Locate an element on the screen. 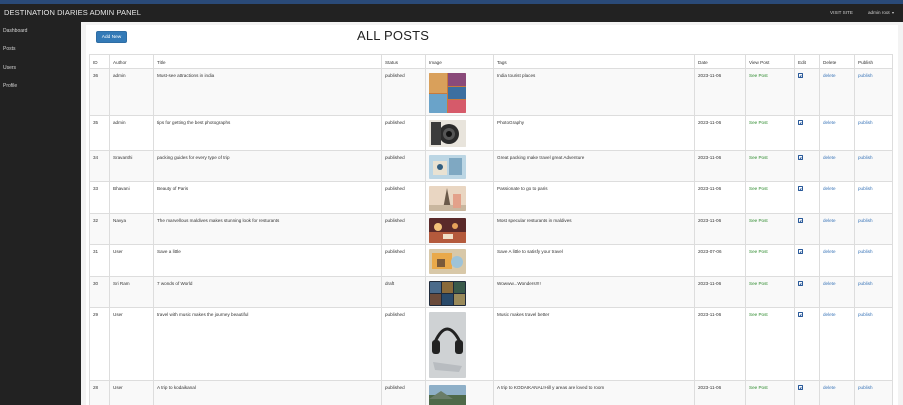 This screenshot has width=903, height=405. sidebar-item-profile: Profile is located at coordinates (10, 86).